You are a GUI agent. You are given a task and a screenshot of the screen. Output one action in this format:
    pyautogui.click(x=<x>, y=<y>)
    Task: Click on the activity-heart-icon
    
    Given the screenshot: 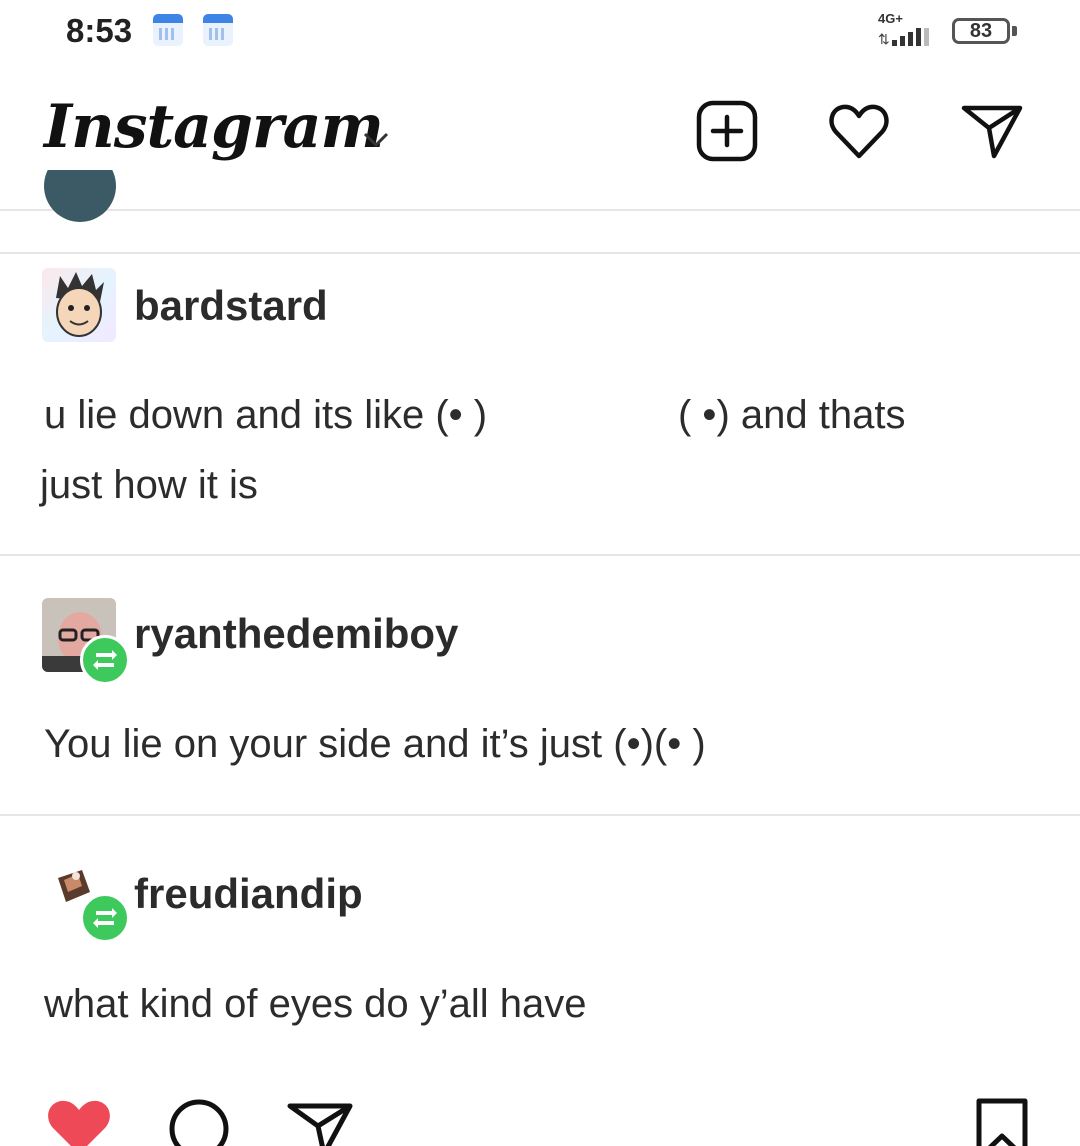 What is the action you would take?
    pyautogui.click(x=859, y=131)
    